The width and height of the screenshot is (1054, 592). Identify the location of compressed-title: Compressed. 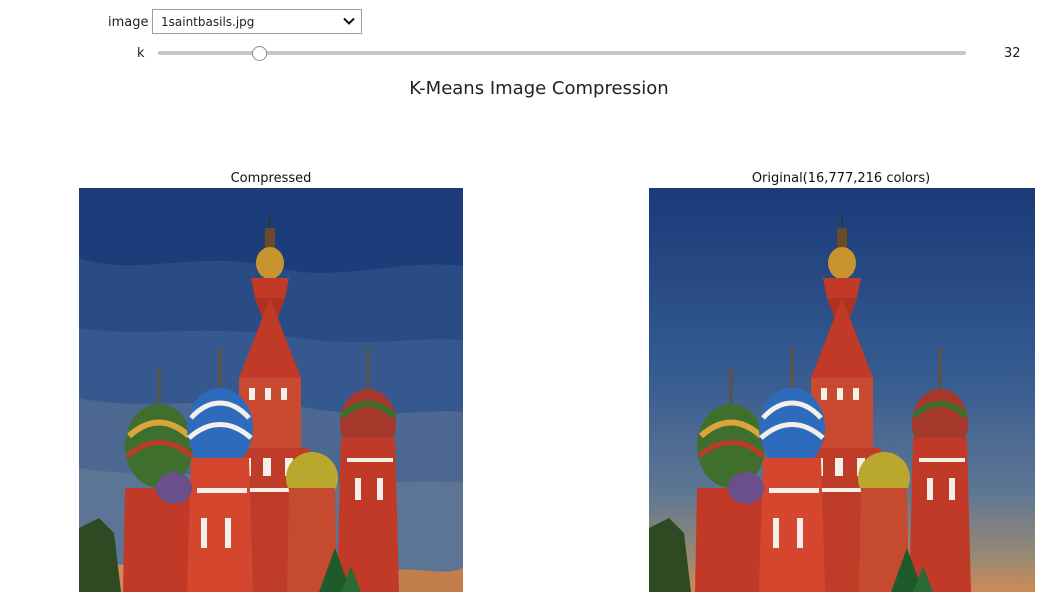
(271, 178).